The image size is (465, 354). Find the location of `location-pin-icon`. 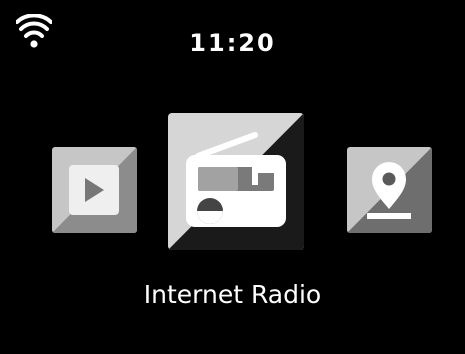

location-pin-icon is located at coordinates (389, 190).